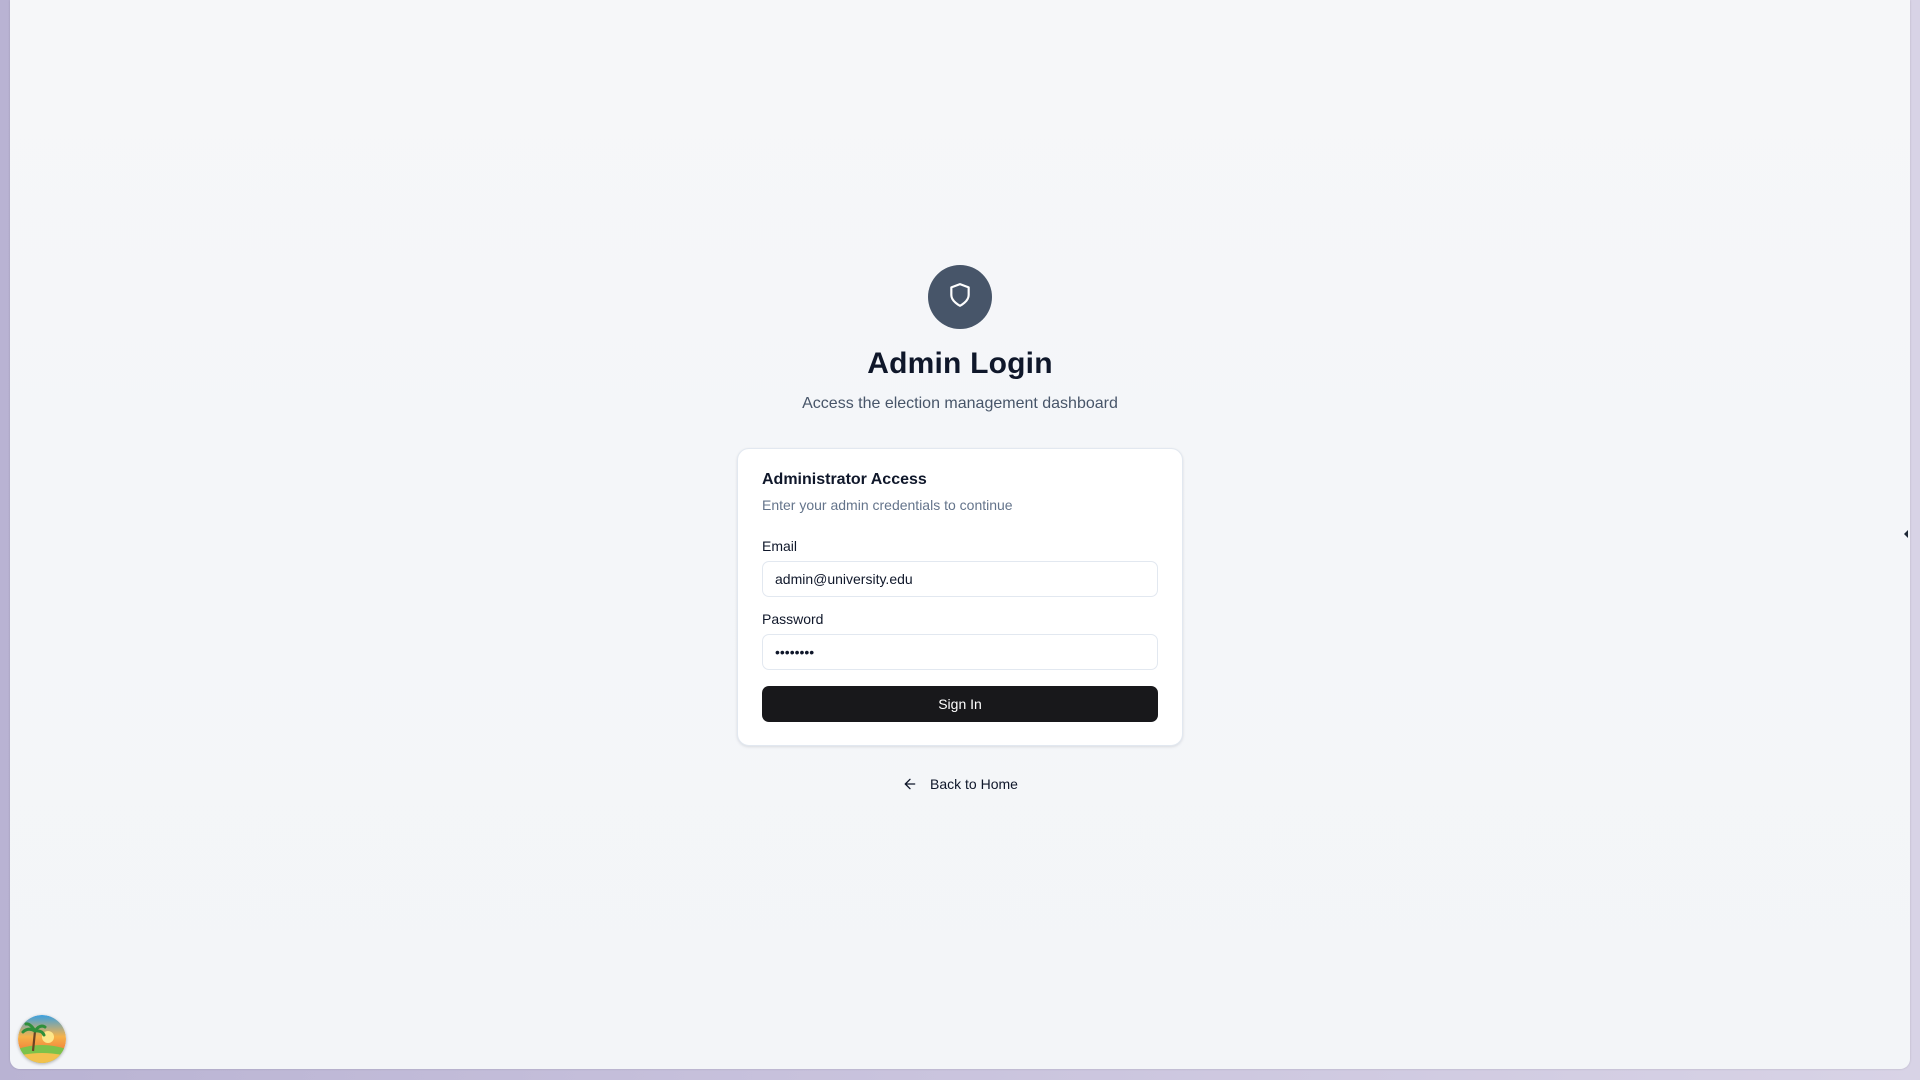 This screenshot has height=1080, width=1920. Describe the element at coordinates (960, 403) in the screenshot. I see `page-subtitle: Access the election management dashboard` at that location.